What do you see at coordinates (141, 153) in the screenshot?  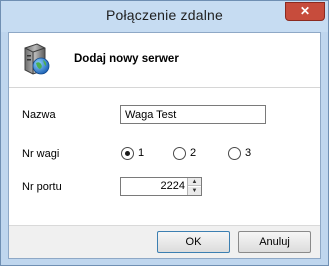 I see `radio-label: 1` at bounding box center [141, 153].